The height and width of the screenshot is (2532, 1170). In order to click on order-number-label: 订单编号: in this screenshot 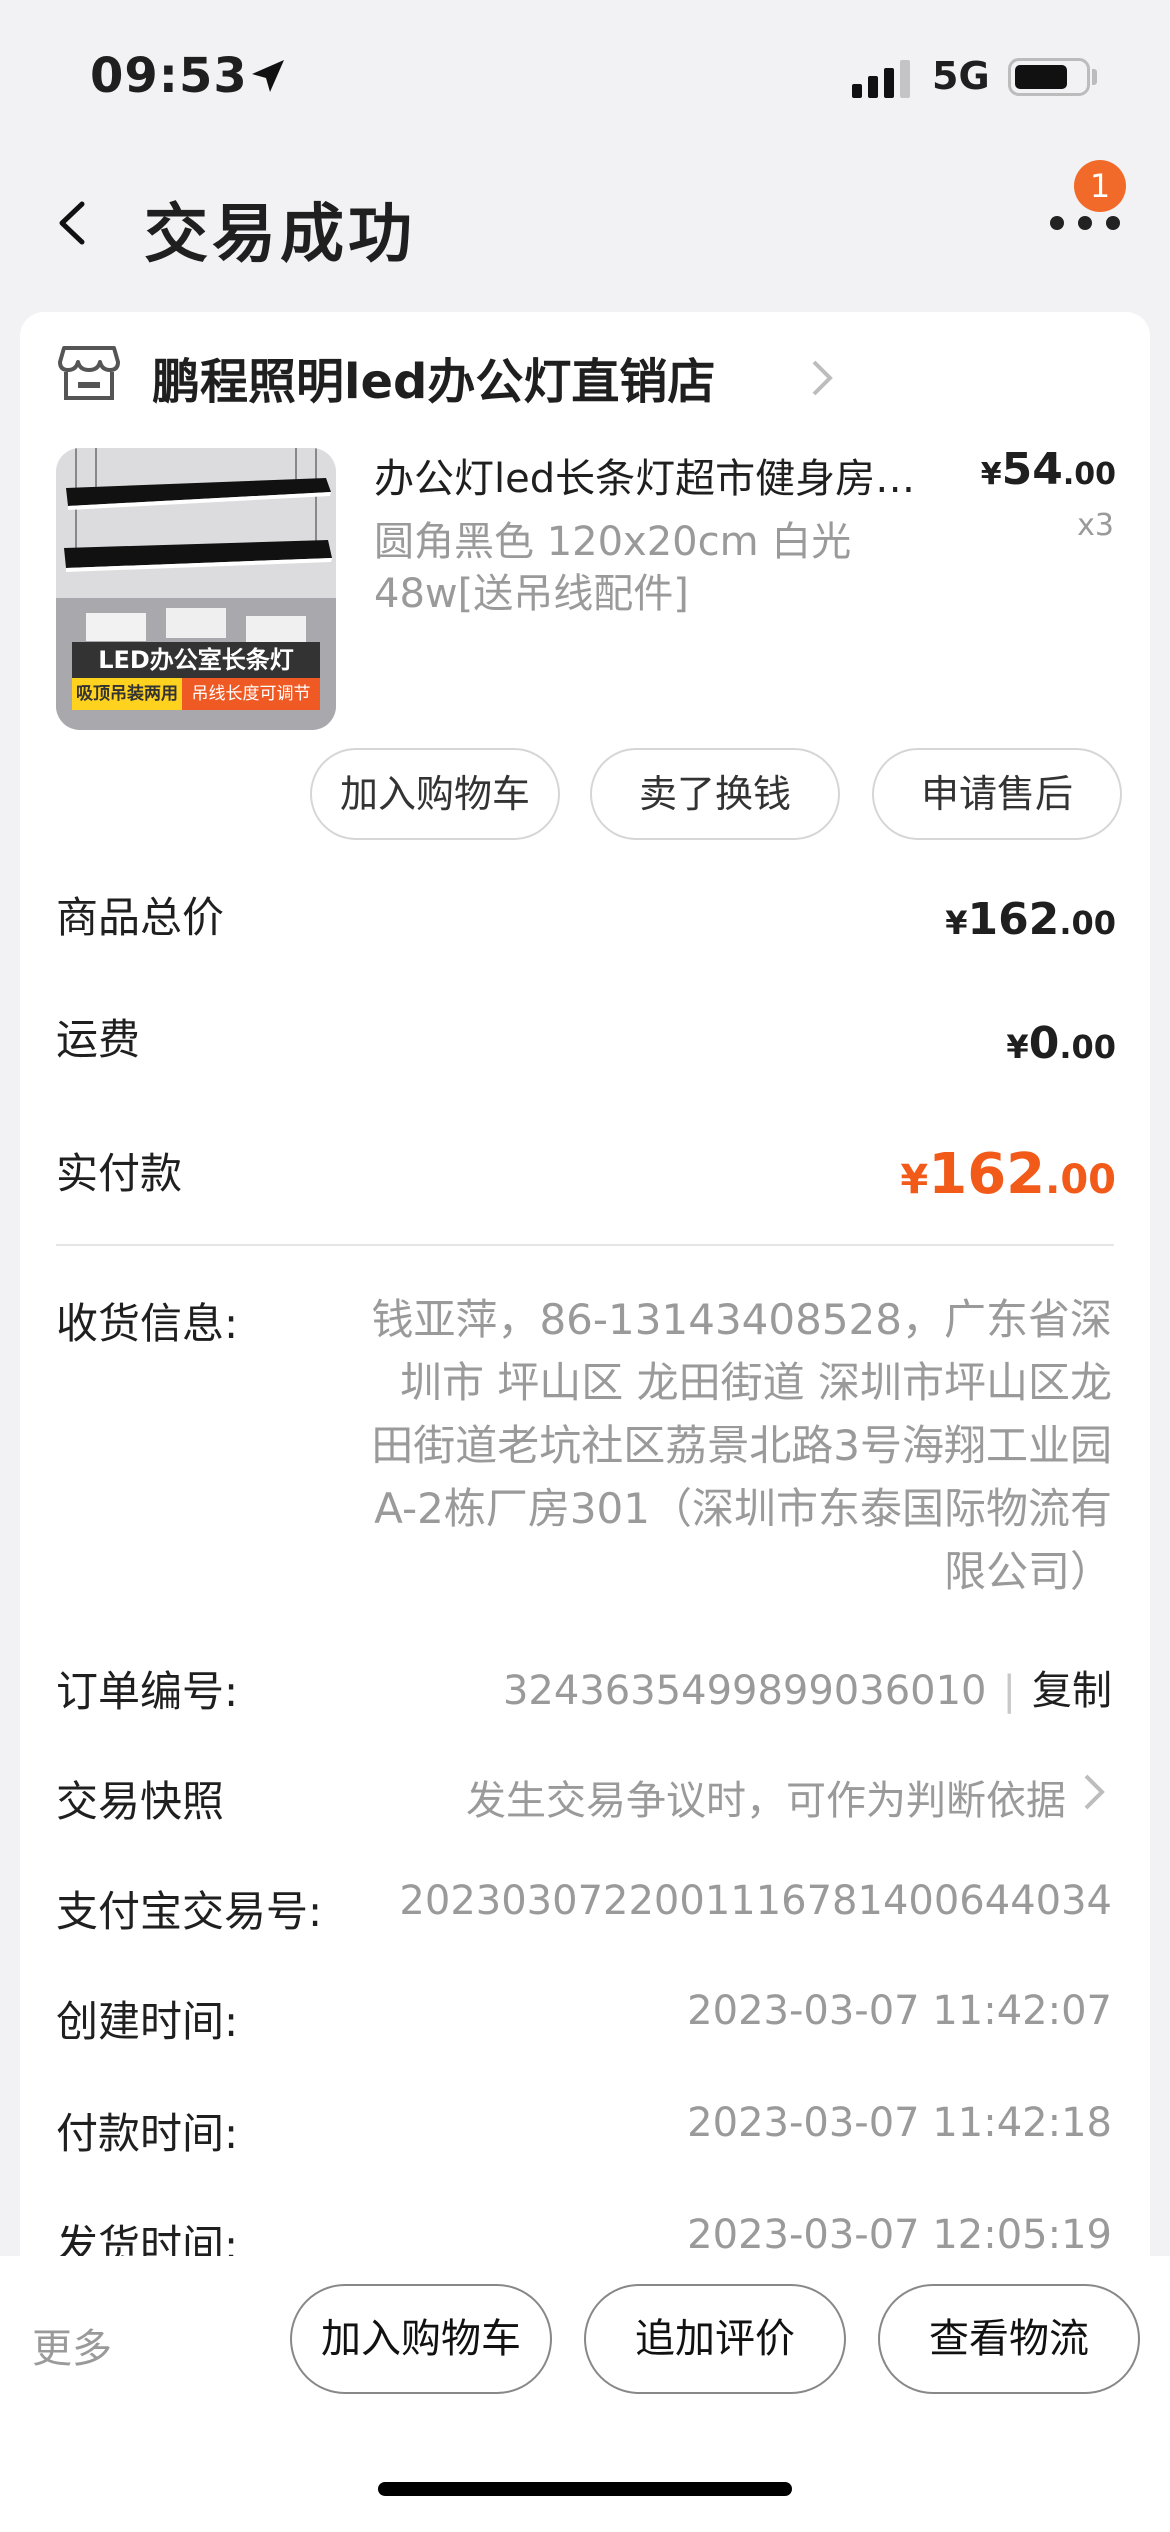, I will do `click(147, 1691)`.